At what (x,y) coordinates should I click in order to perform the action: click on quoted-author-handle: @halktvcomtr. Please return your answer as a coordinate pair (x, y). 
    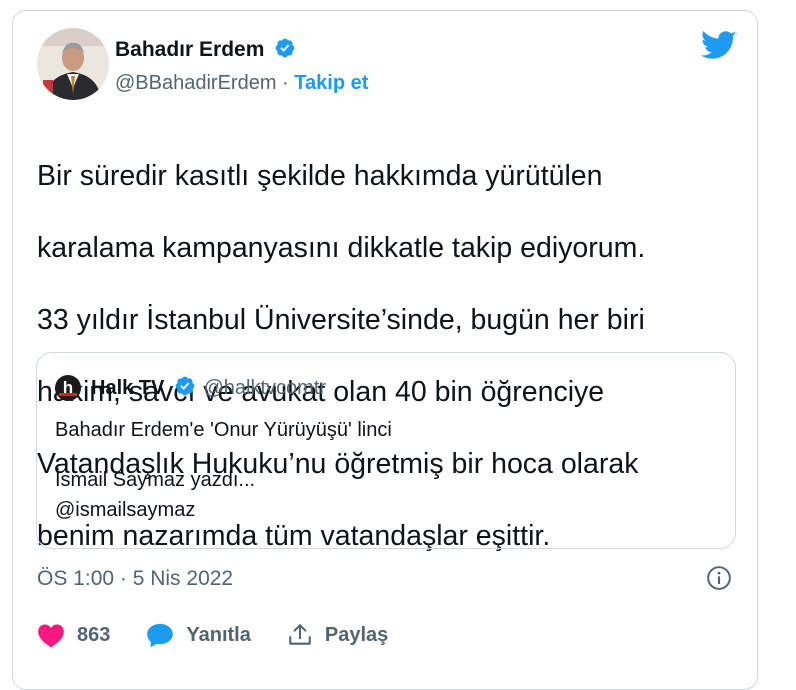
    Looking at the image, I should click on (265, 388).